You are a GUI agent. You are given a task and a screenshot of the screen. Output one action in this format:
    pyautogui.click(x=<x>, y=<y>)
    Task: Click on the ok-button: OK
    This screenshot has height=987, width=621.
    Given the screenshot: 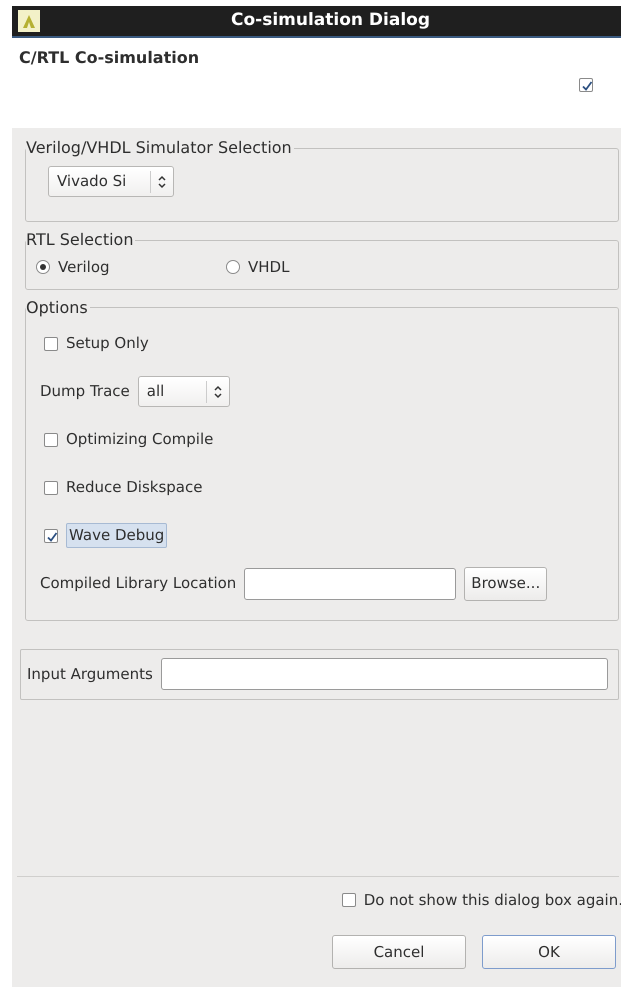 What is the action you would take?
    pyautogui.click(x=549, y=952)
    